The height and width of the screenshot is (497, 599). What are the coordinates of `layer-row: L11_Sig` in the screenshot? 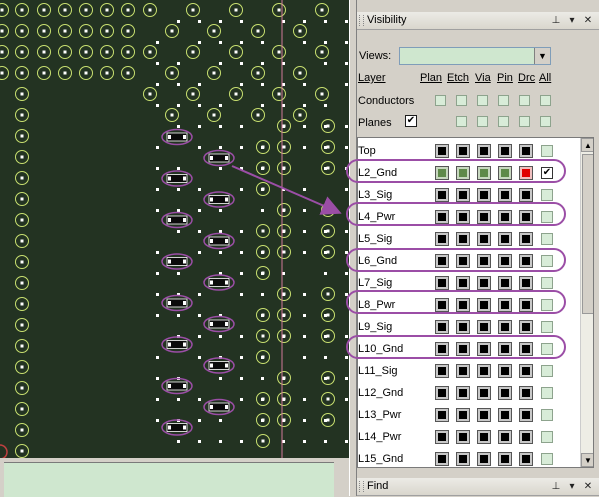 It's located at (468, 371).